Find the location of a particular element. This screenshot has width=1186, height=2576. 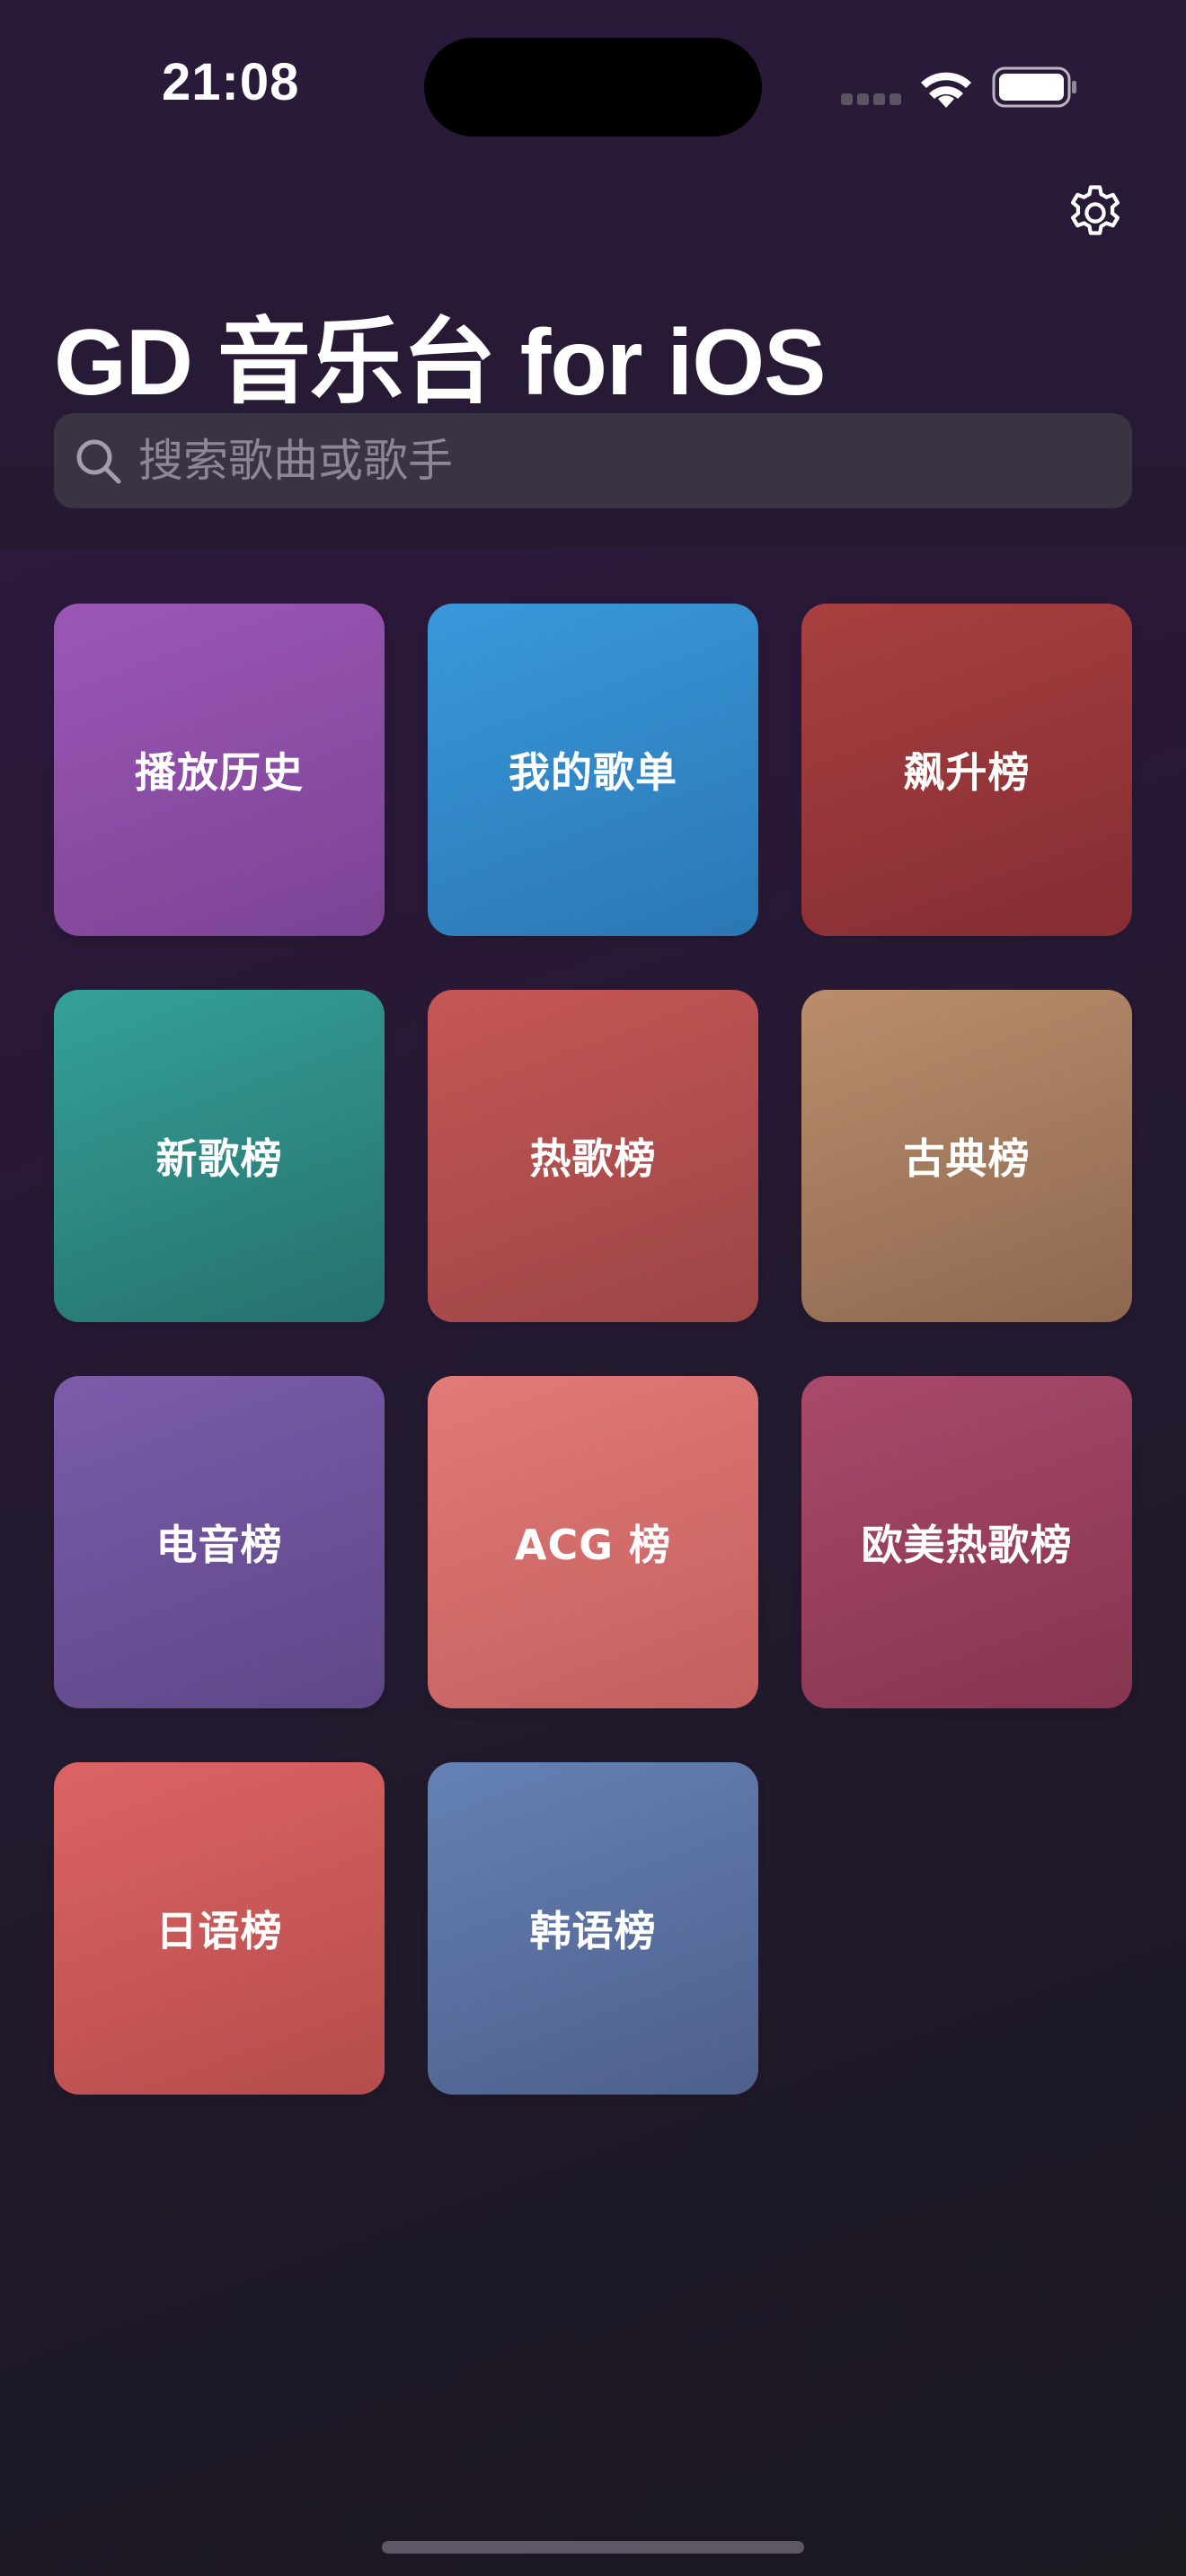

tile-label: 韩语榜 is located at coordinates (593, 1931).